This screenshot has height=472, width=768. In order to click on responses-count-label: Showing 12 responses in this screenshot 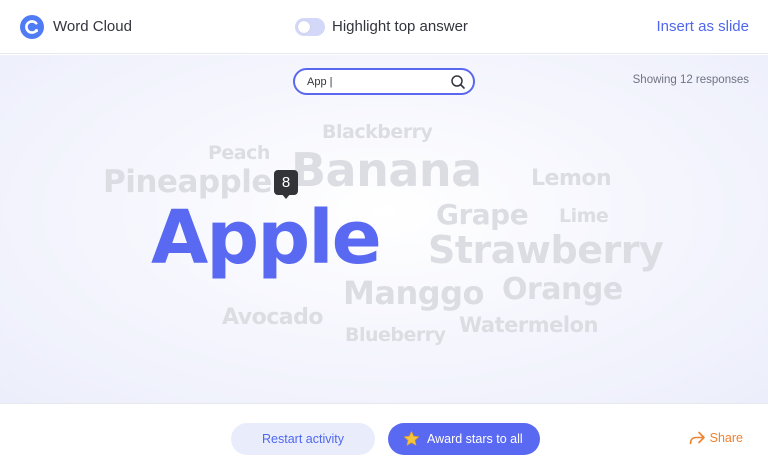, I will do `click(690, 80)`.